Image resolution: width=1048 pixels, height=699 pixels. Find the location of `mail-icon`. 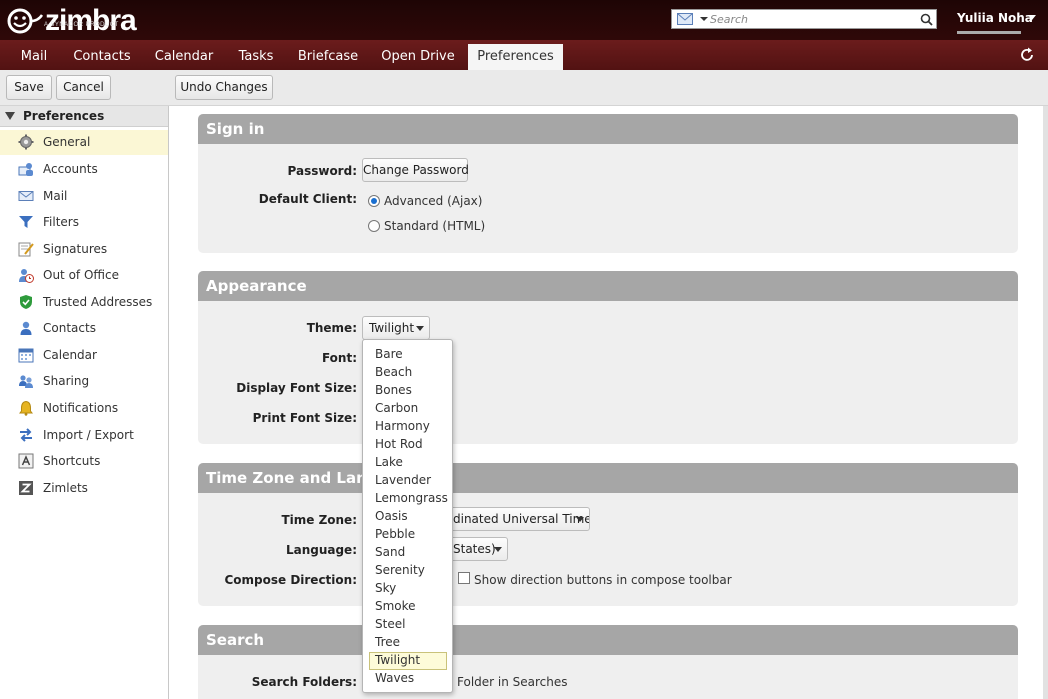

mail-icon is located at coordinates (26, 196).